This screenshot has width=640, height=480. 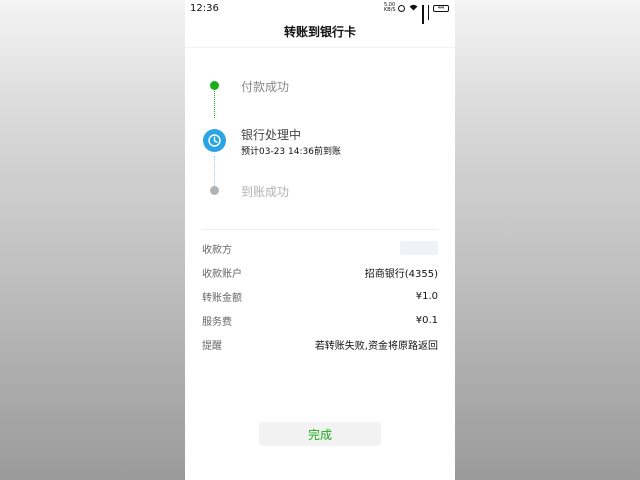 I want to click on detail-value: ¥1.0, so click(x=426, y=296).